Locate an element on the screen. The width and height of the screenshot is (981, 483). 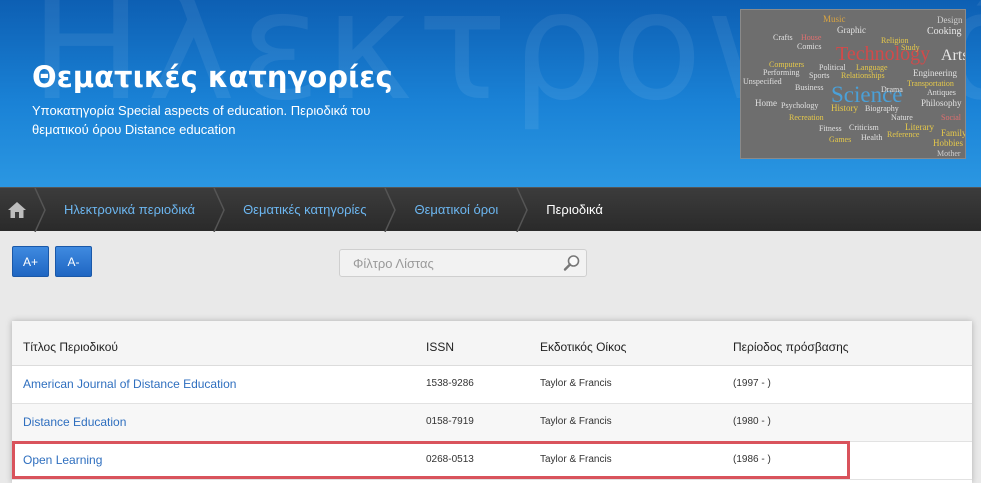
breadcrumb-categories-link: Θεματικές κατηγορίες is located at coordinates (304, 210).